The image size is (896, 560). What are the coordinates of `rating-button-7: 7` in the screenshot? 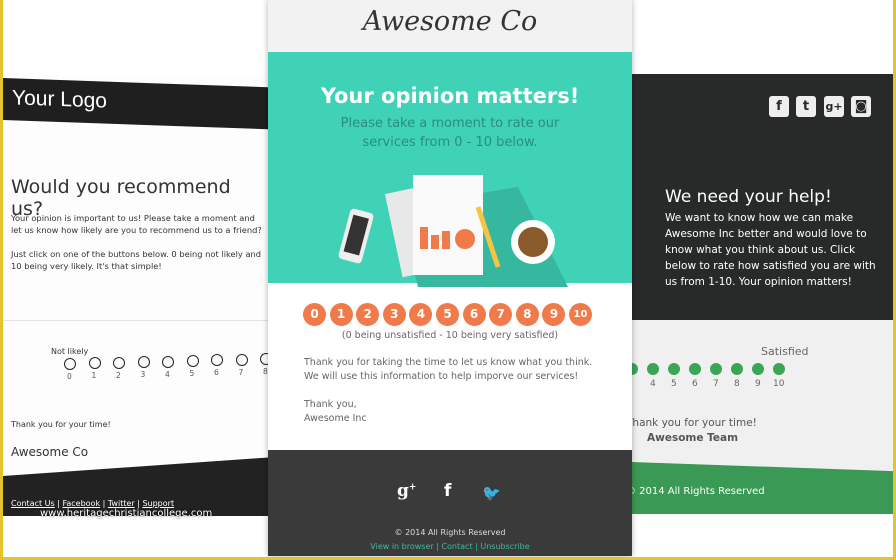 It's located at (501, 314).